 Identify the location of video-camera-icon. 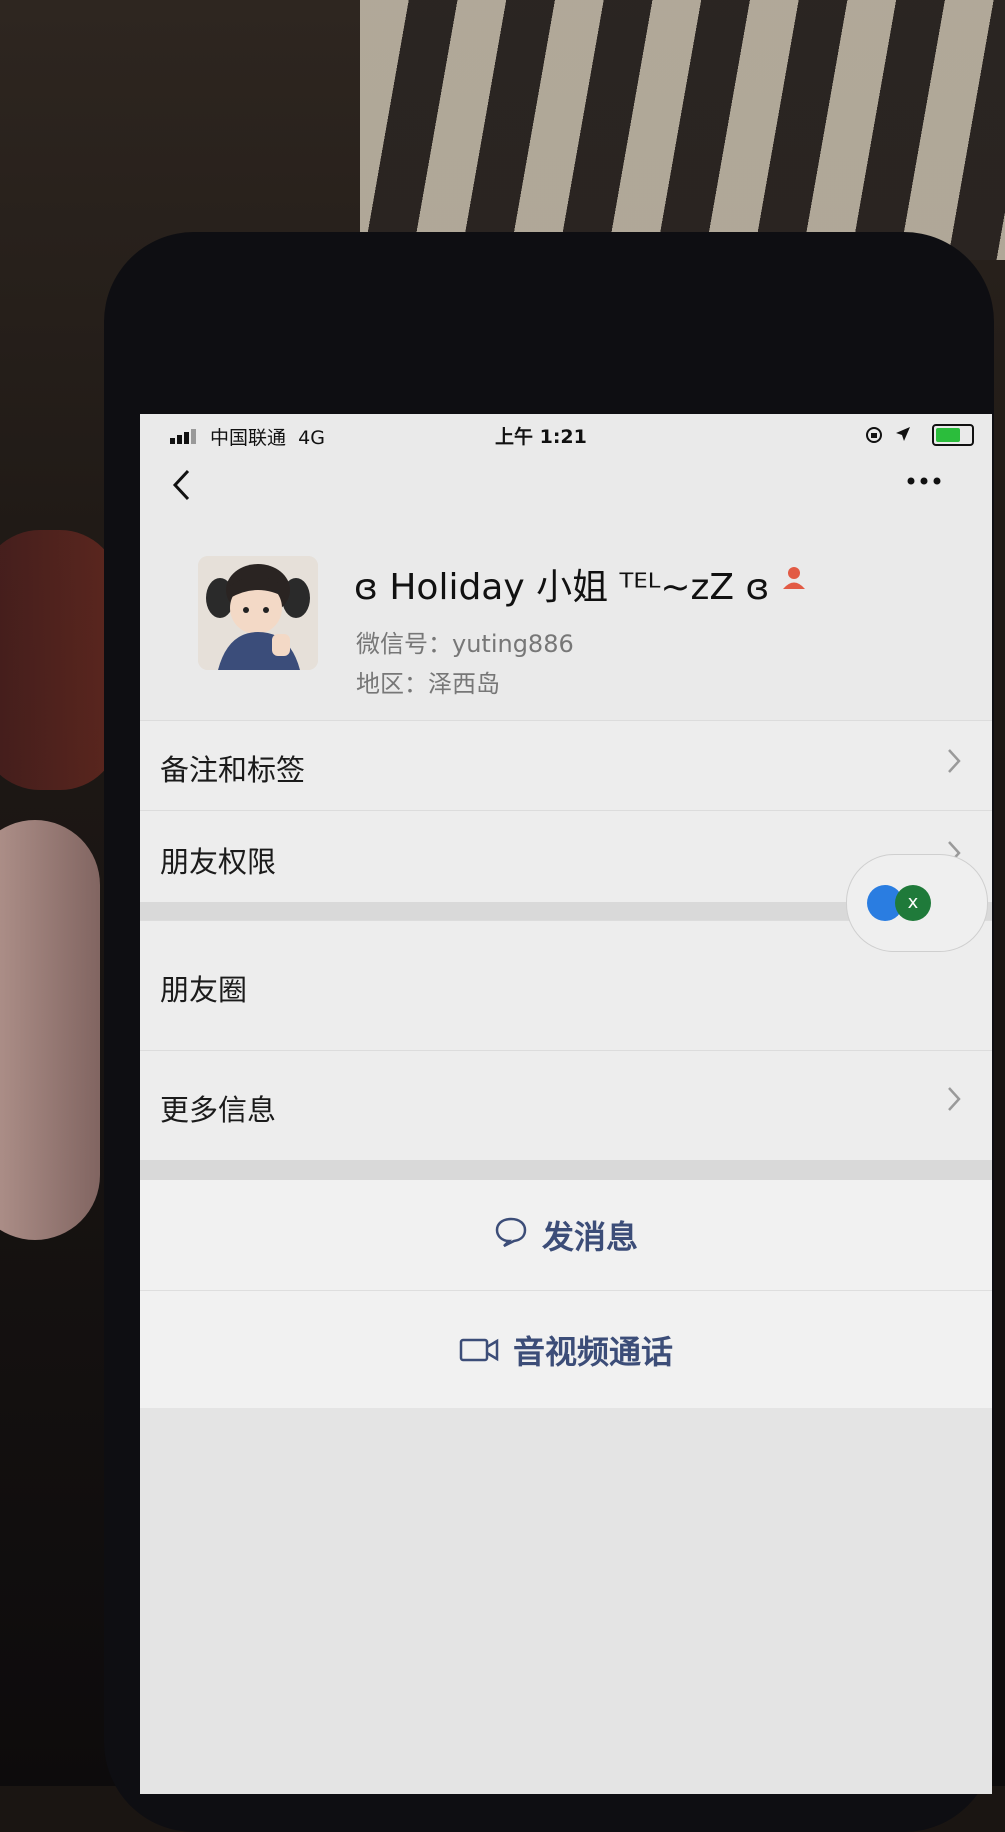
(479, 1352).